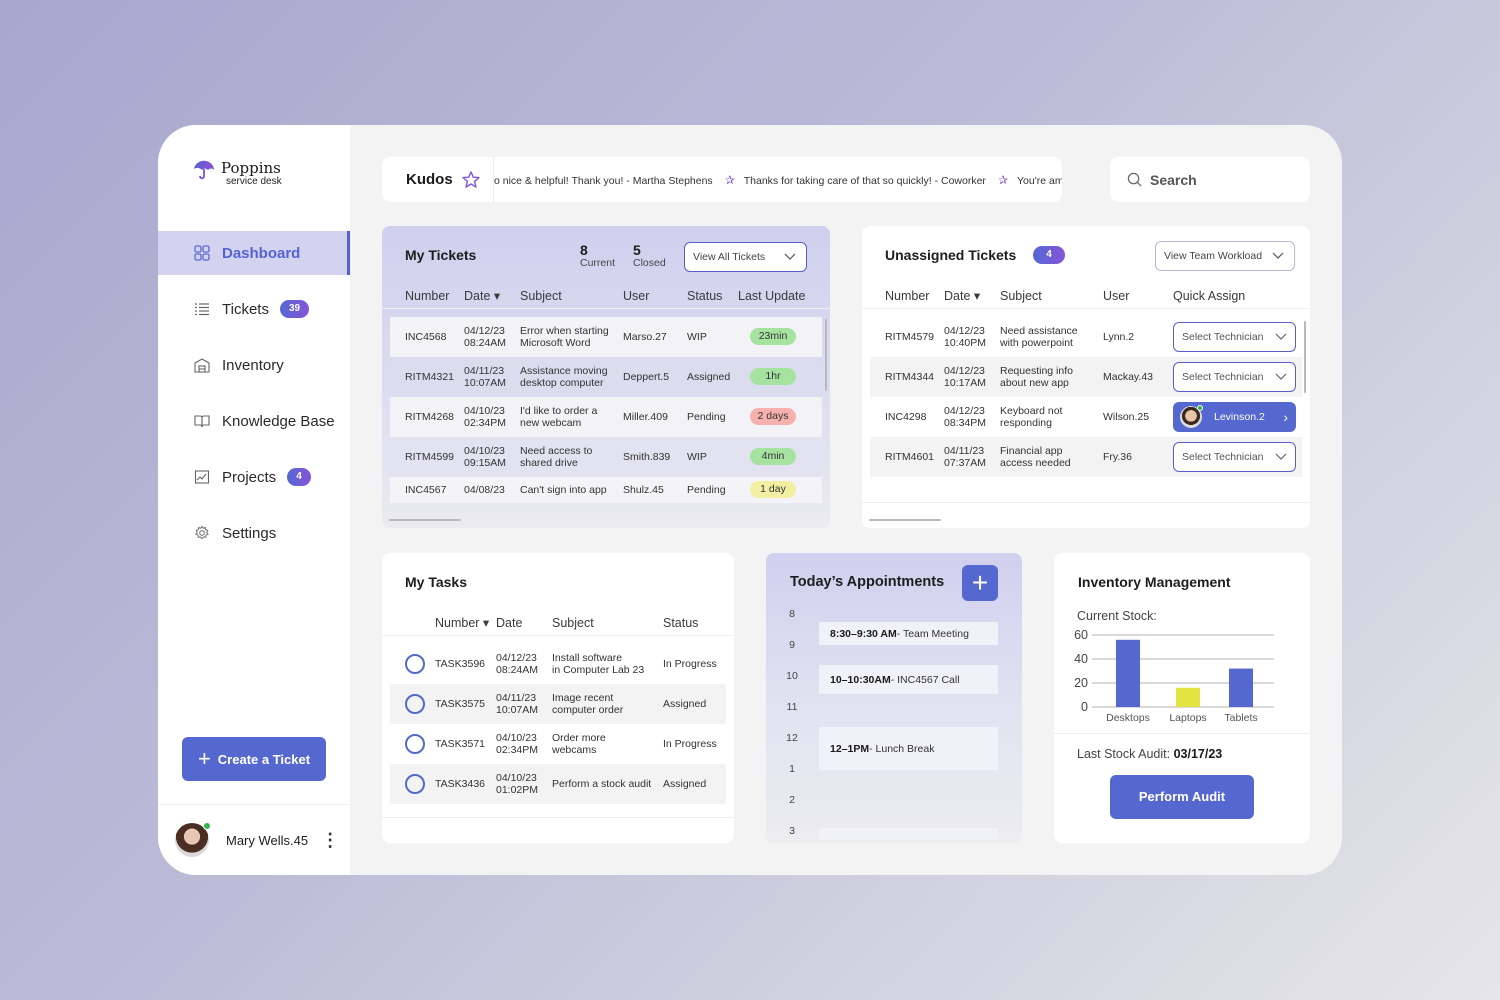 The height and width of the screenshot is (1000, 1500). Describe the element at coordinates (1213, 256) in the screenshot. I see `dropdown-label: View Team Workload` at that location.